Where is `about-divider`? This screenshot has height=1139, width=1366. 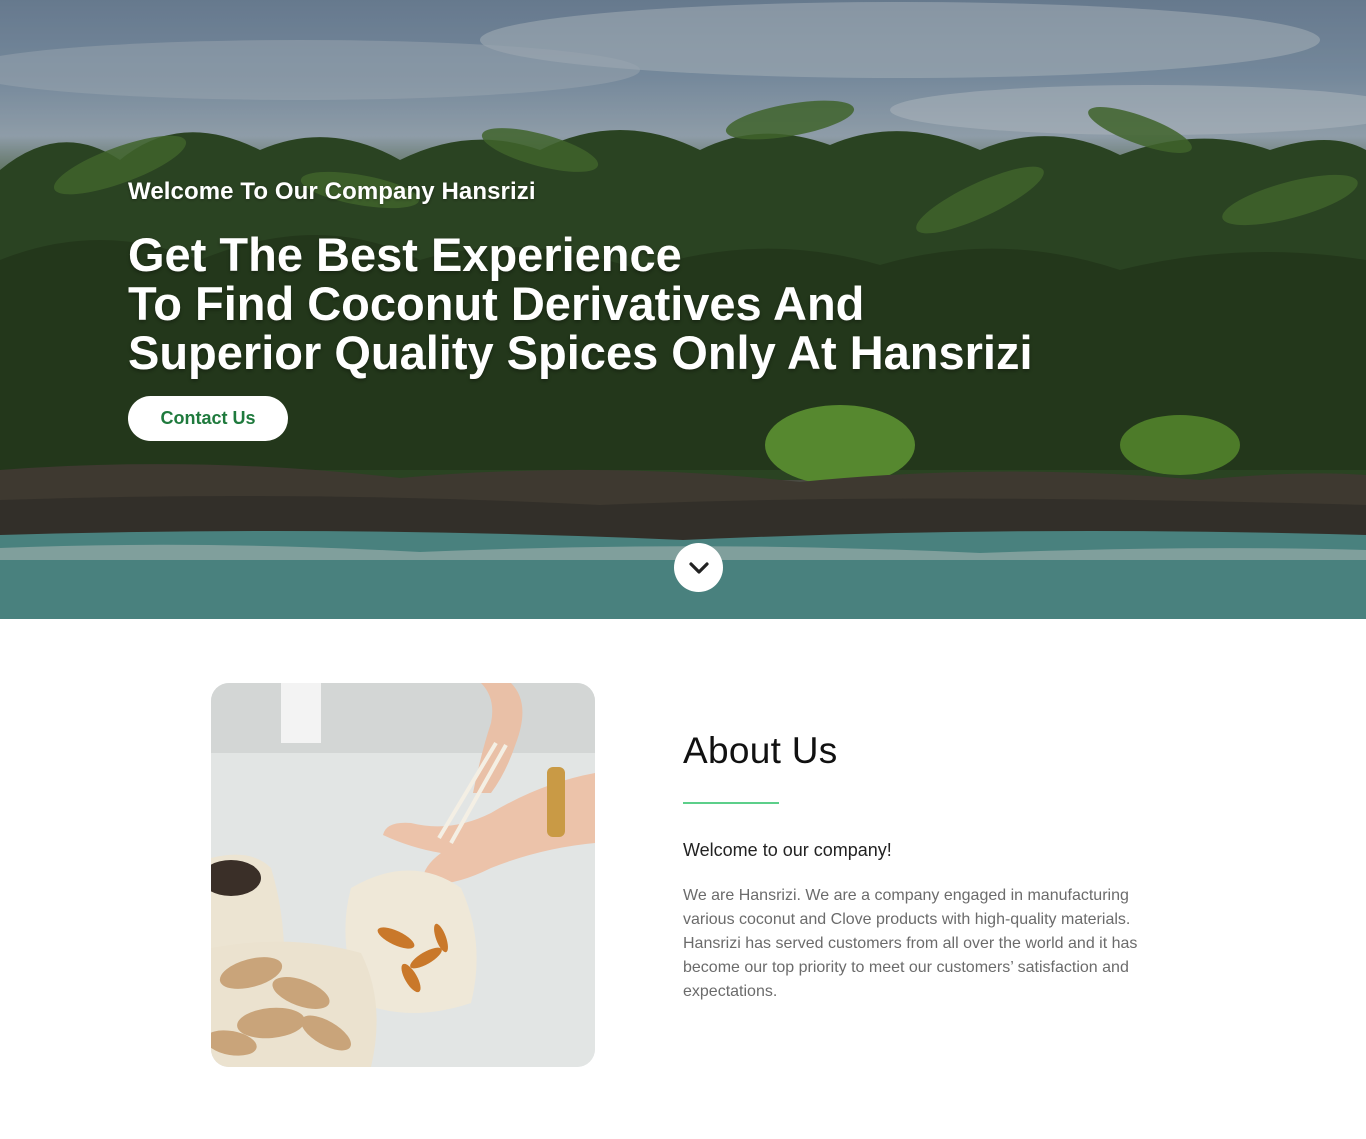
about-divider is located at coordinates (731, 803).